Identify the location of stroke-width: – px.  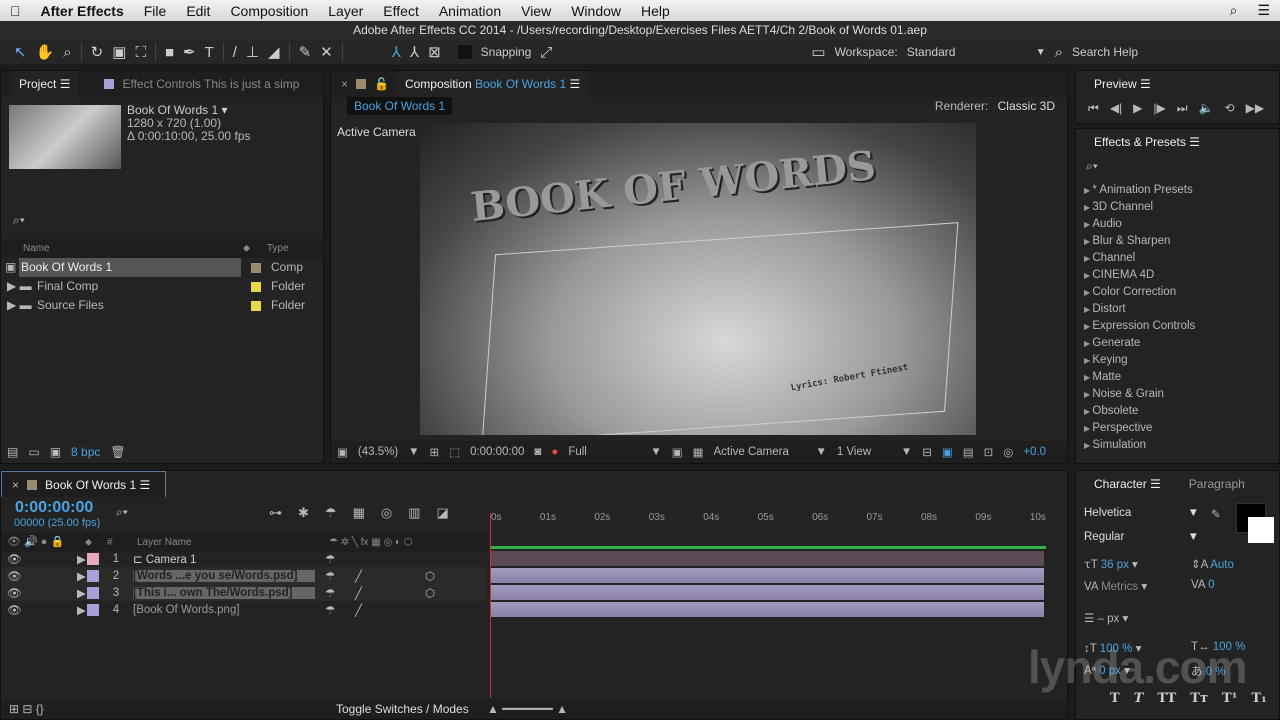
(1109, 619).